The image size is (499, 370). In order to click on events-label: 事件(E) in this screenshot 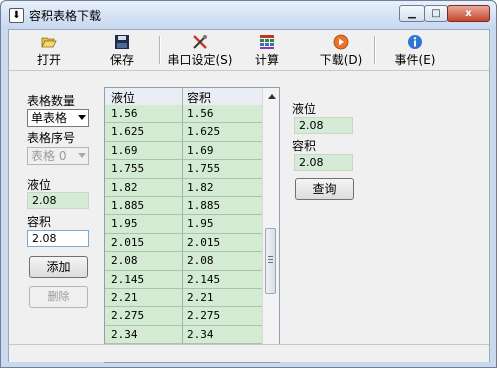, I will do `click(415, 60)`.